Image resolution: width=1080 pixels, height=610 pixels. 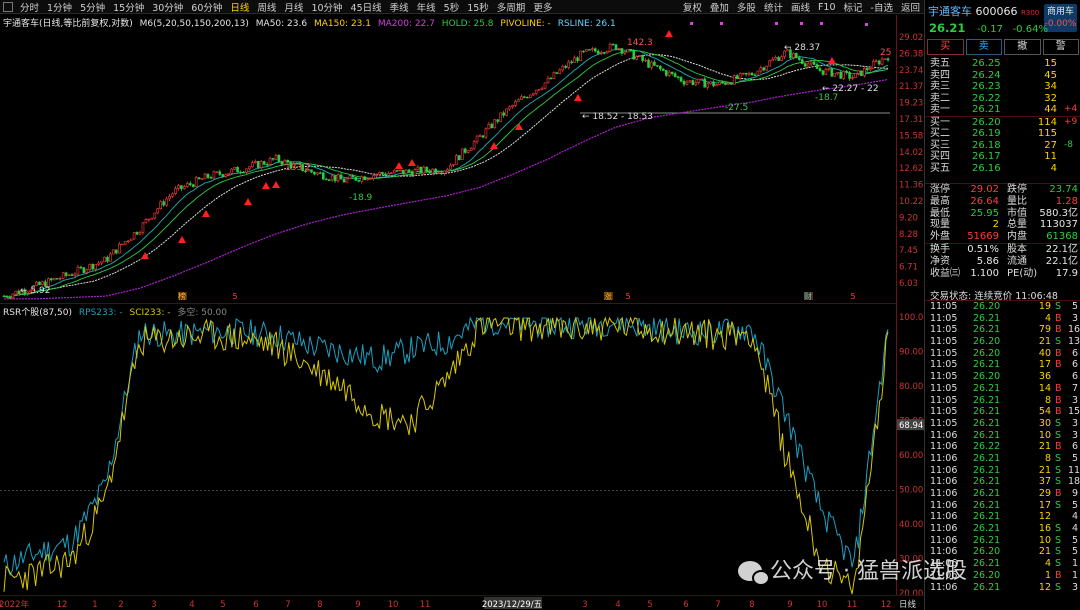 I want to click on bid-row: 买四 26.17 11, so click(x=1002, y=157).